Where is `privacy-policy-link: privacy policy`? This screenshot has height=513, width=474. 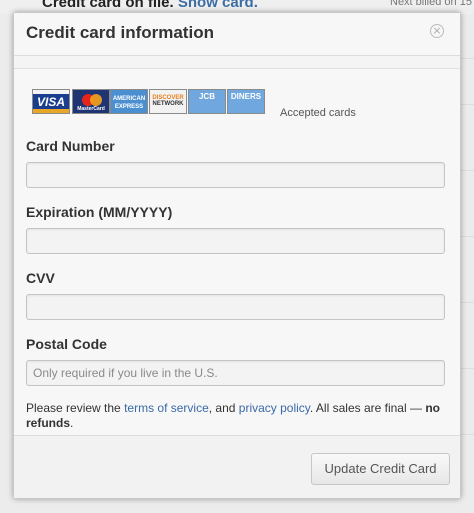
privacy-policy-link: privacy policy is located at coordinates (274, 408).